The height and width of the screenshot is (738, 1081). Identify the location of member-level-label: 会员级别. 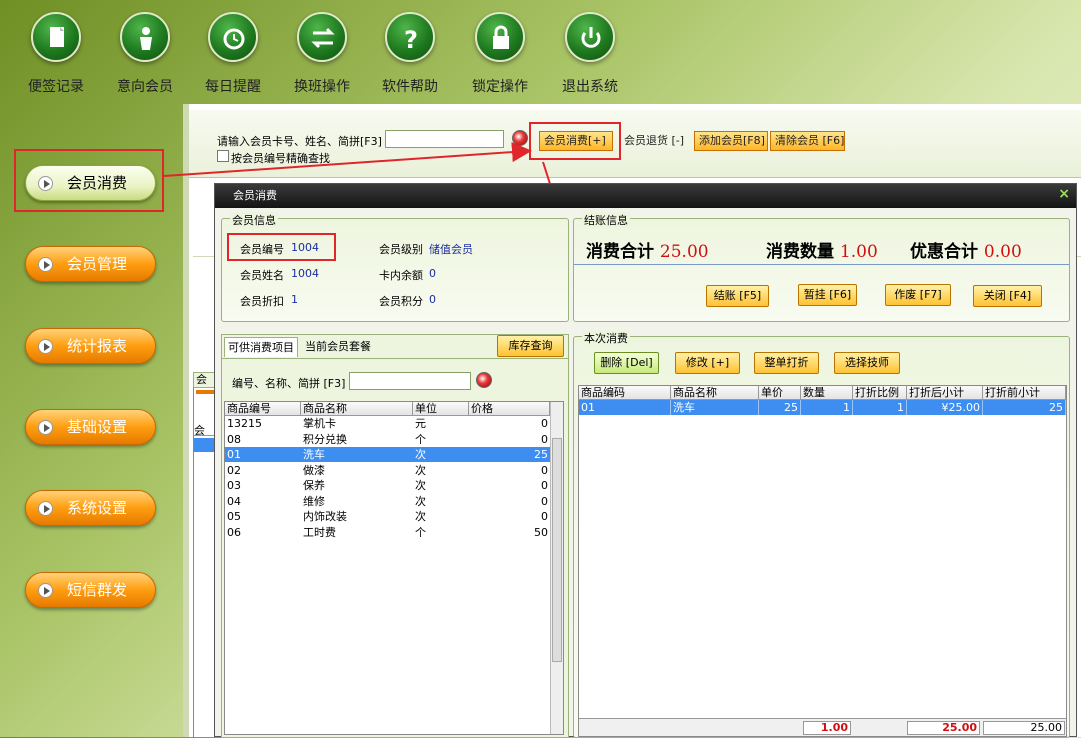
(401, 249).